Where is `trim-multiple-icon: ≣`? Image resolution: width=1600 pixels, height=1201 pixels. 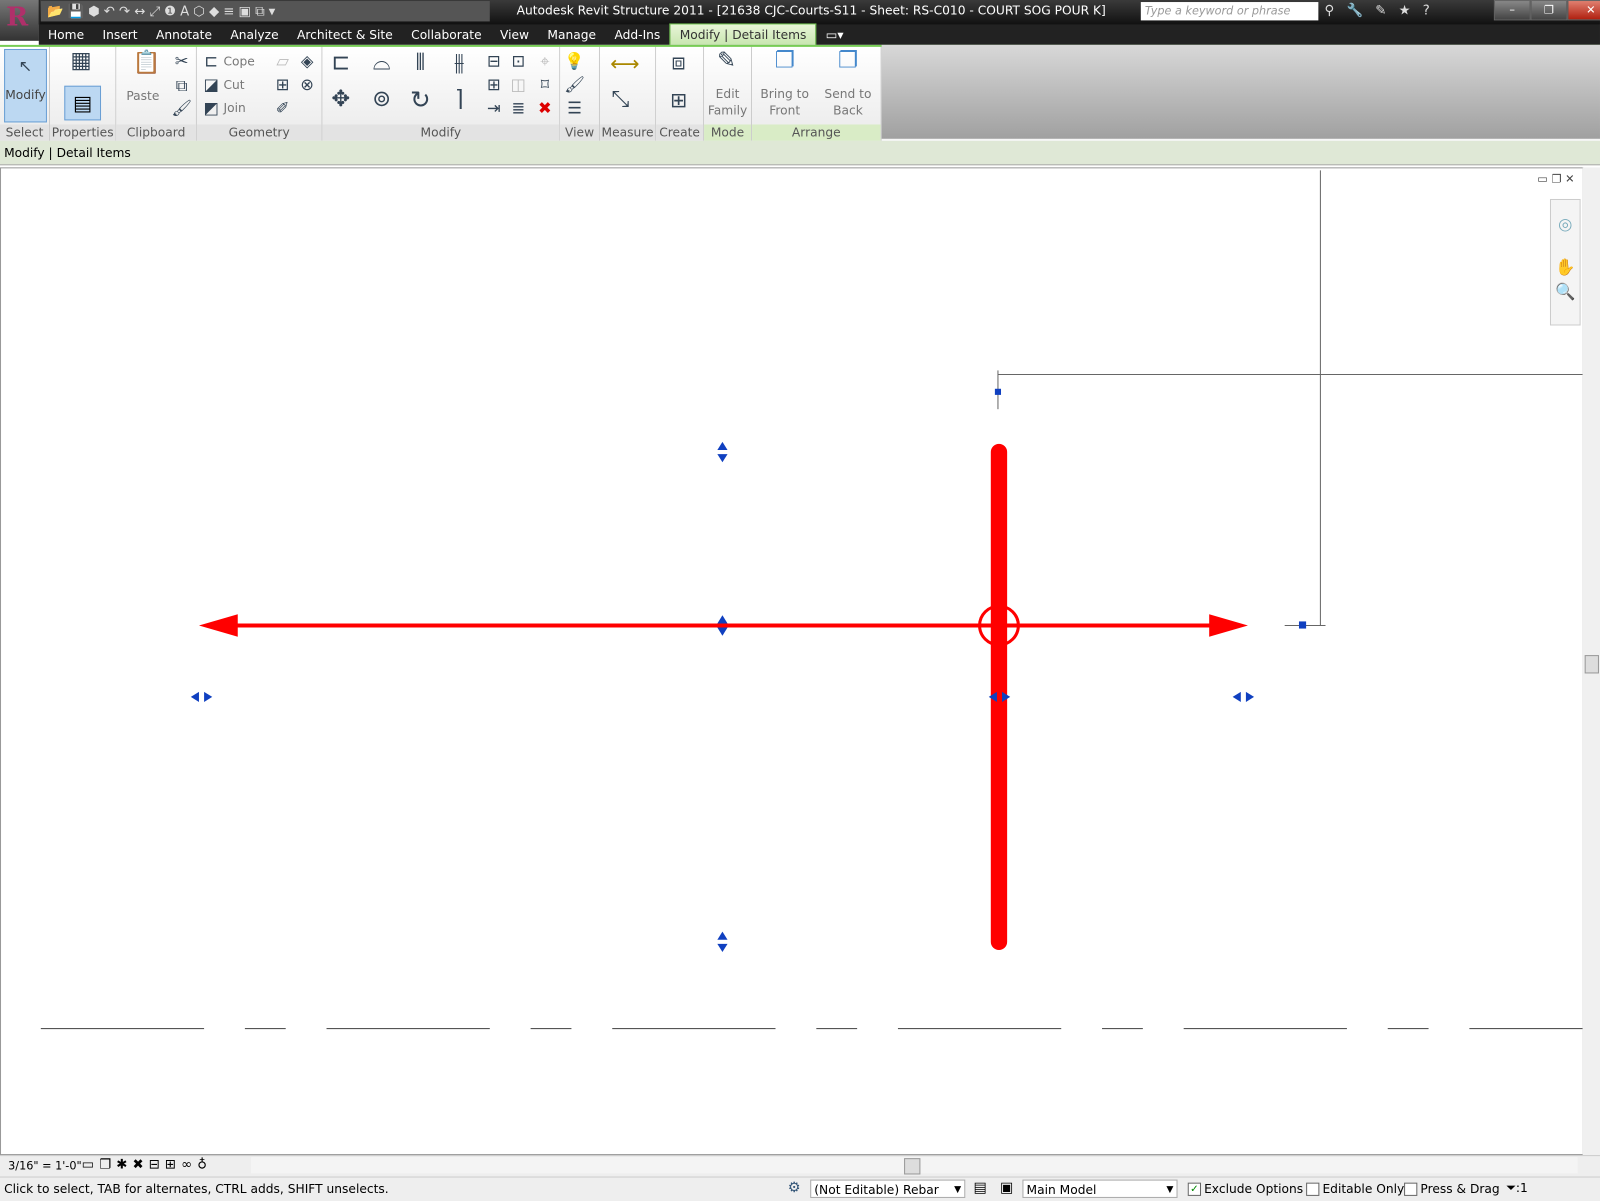 trim-multiple-icon: ≣ is located at coordinates (518, 108).